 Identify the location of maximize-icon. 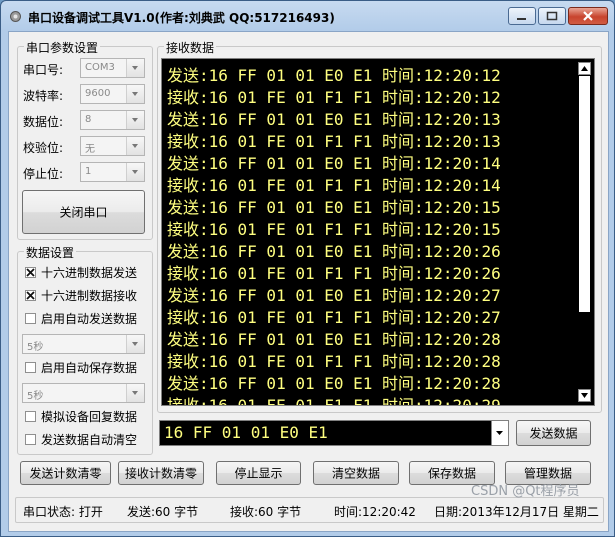
(552, 16).